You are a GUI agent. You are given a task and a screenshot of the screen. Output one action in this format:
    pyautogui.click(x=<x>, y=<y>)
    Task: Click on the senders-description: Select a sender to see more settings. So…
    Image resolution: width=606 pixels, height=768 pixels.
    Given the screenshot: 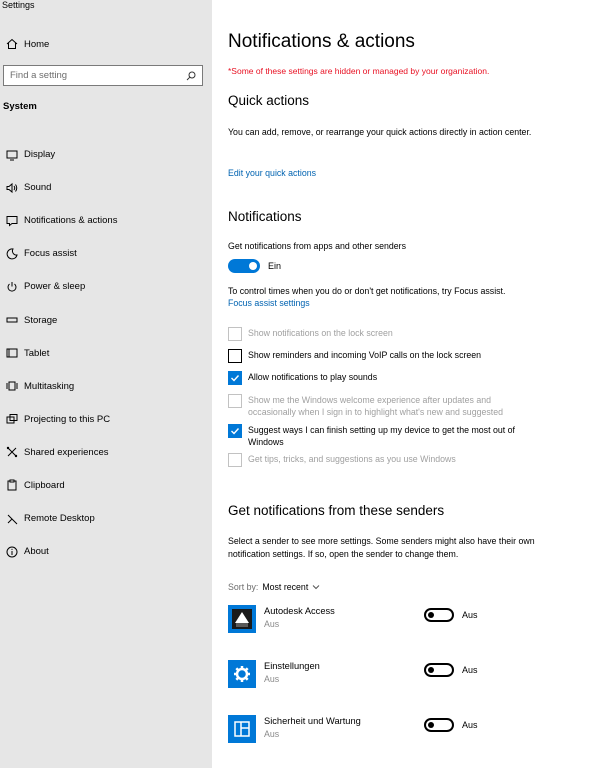 What is the action you would take?
    pyautogui.click(x=381, y=547)
    